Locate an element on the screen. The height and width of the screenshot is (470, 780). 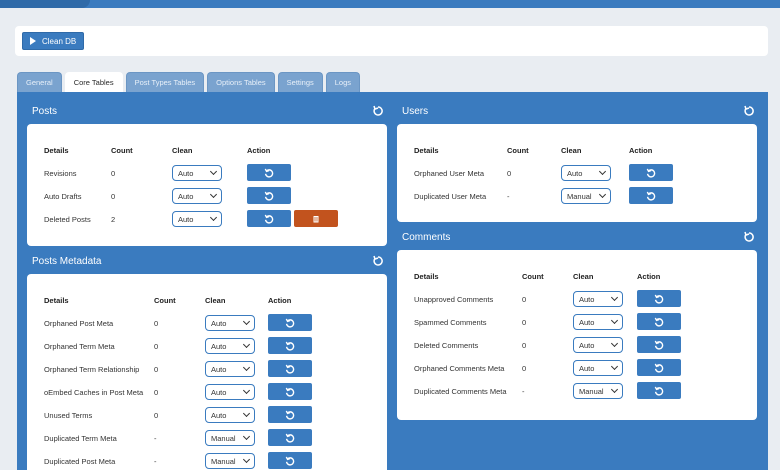
tab-options-tables: Options Tables is located at coordinates (241, 82).